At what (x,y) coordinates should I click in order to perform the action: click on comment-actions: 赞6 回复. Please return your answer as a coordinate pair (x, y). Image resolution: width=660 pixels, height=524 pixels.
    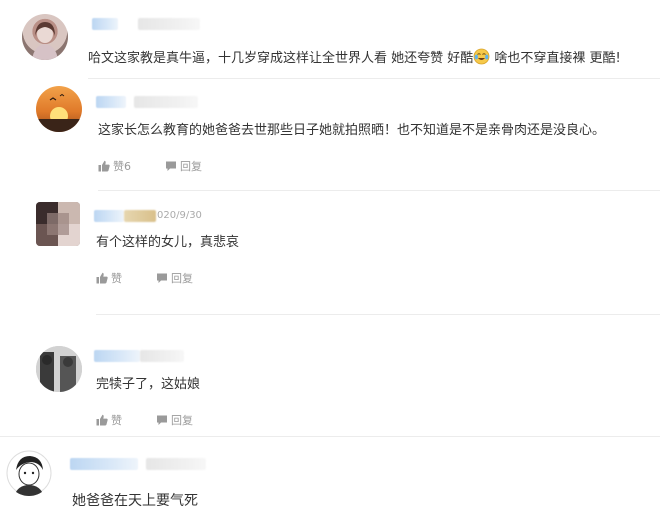
    Looking at the image, I should click on (150, 166).